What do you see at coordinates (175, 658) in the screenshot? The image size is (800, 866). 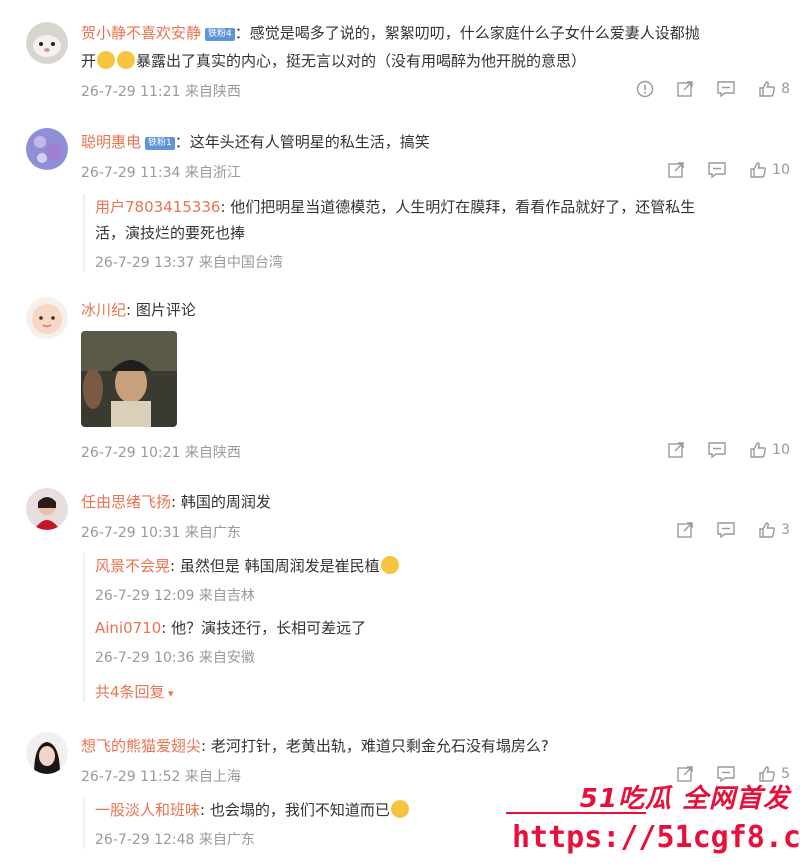 I see `reply-meta: 26-7-29 10:36 来自安徽` at bounding box center [175, 658].